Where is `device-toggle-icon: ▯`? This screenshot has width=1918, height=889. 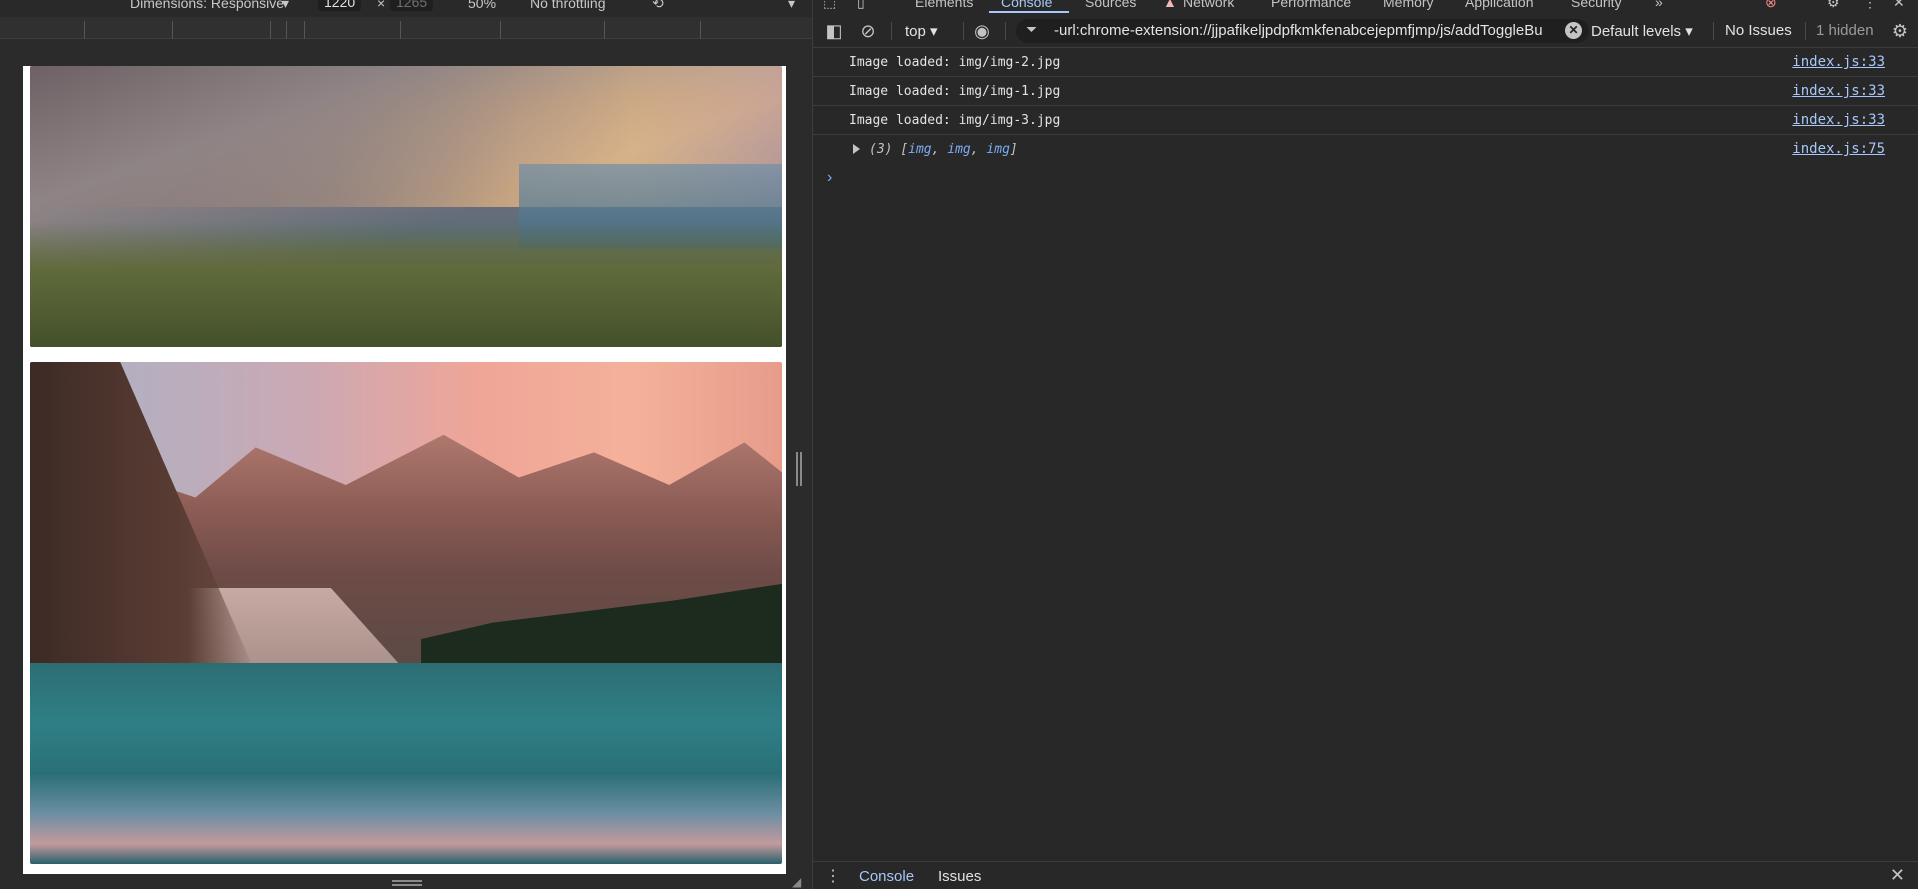
device-toggle-icon: ▯ is located at coordinates (861, 5).